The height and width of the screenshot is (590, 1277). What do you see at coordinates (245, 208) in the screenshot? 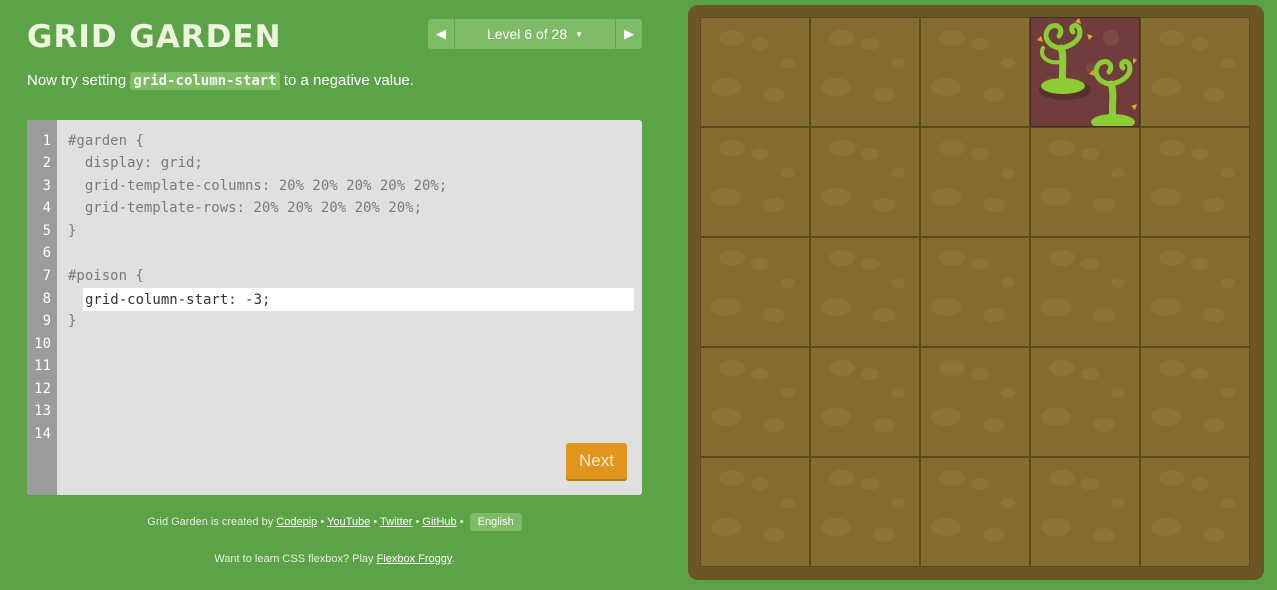
I see `code-line: grid-template-rows: 20% 20% 20% 20% 20%;` at bounding box center [245, 208].